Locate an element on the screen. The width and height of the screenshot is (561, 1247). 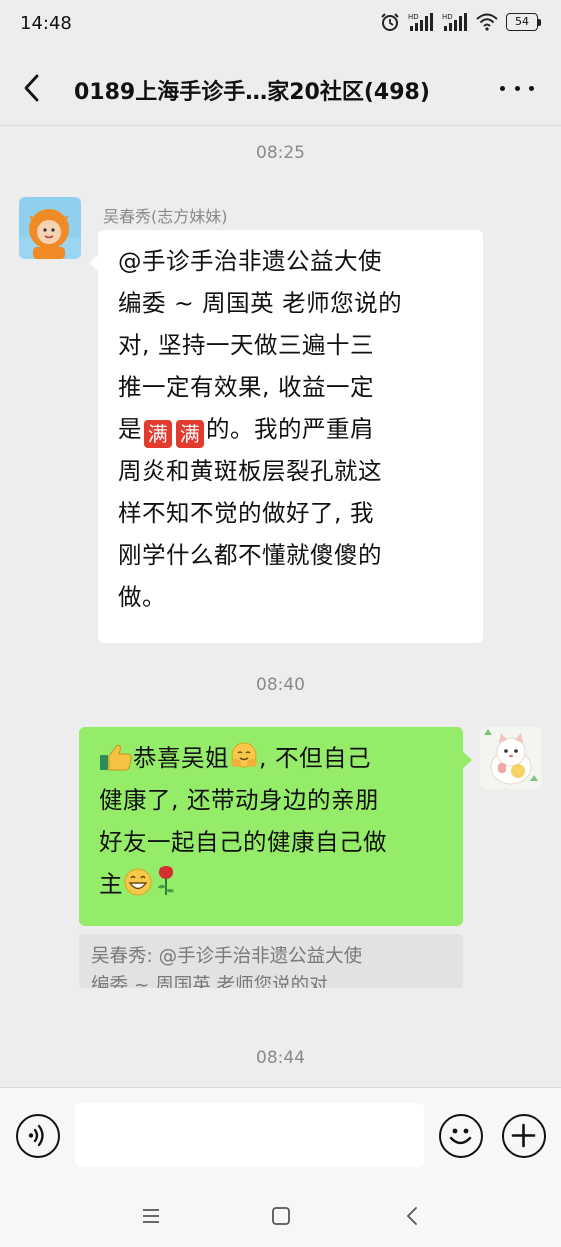
chat-title: 0189上海手诊手…家20社区(498) is located at coordinates (252, 92).